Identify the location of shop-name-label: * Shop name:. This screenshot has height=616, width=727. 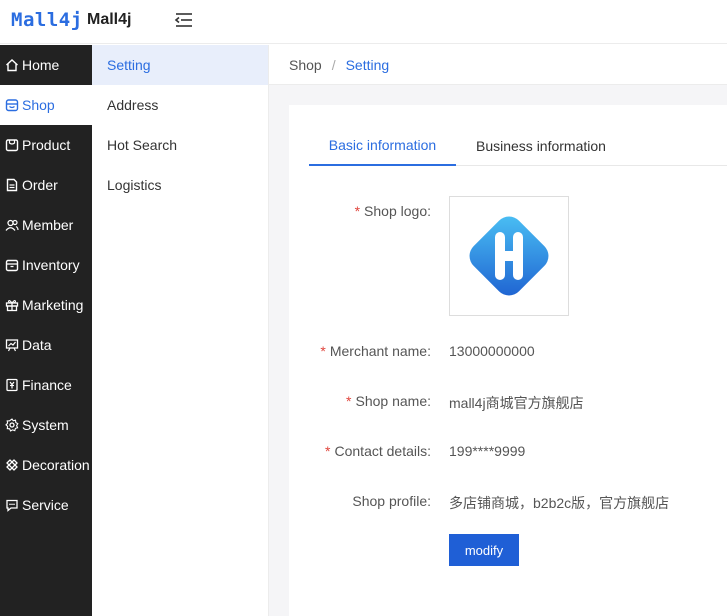
(388, 401).